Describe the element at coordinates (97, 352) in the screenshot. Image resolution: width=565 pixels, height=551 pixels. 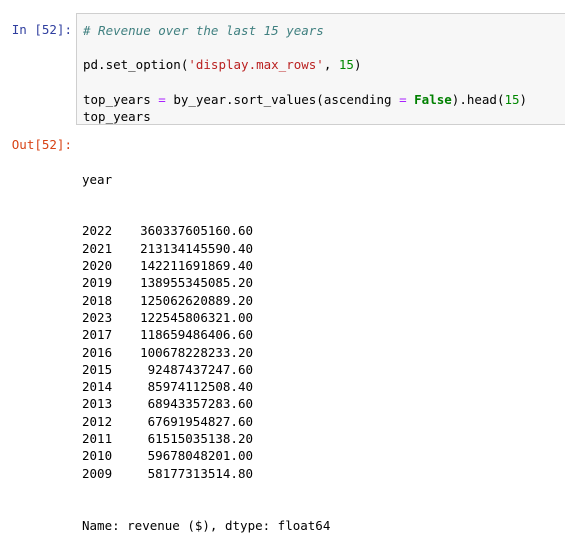
I see `output-row-year: 2016` at that location.